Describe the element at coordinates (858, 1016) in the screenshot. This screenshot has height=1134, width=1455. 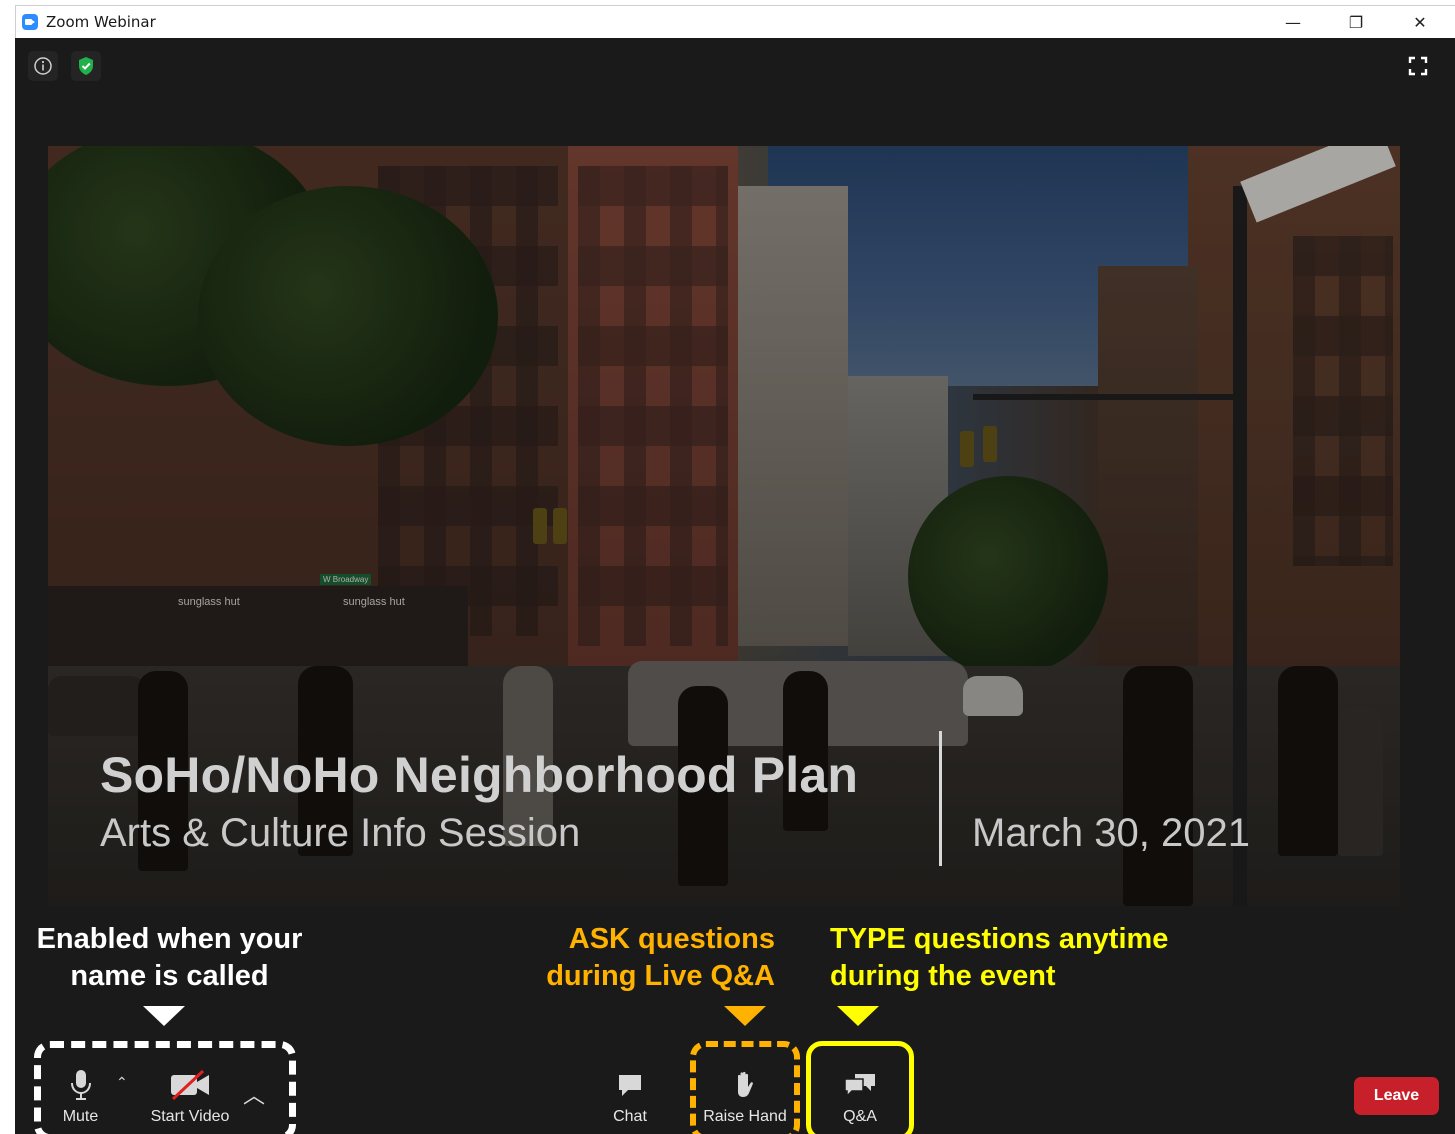
I see `annotation-arrow-yellow` at that location.